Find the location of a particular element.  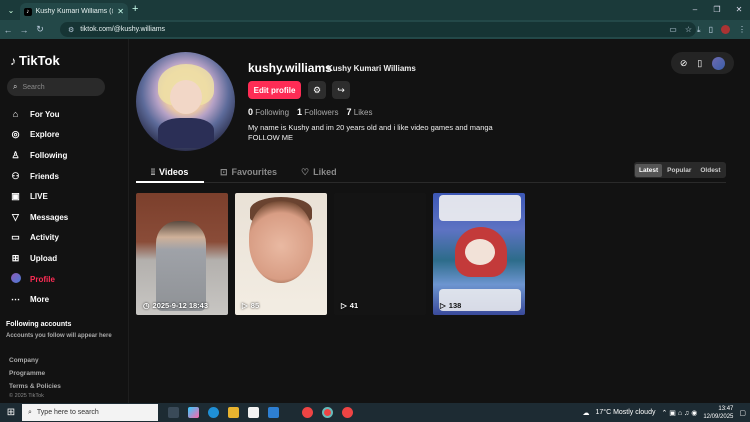

clock: 13:47 12/09/2025 is located at coordinates (718, 413).